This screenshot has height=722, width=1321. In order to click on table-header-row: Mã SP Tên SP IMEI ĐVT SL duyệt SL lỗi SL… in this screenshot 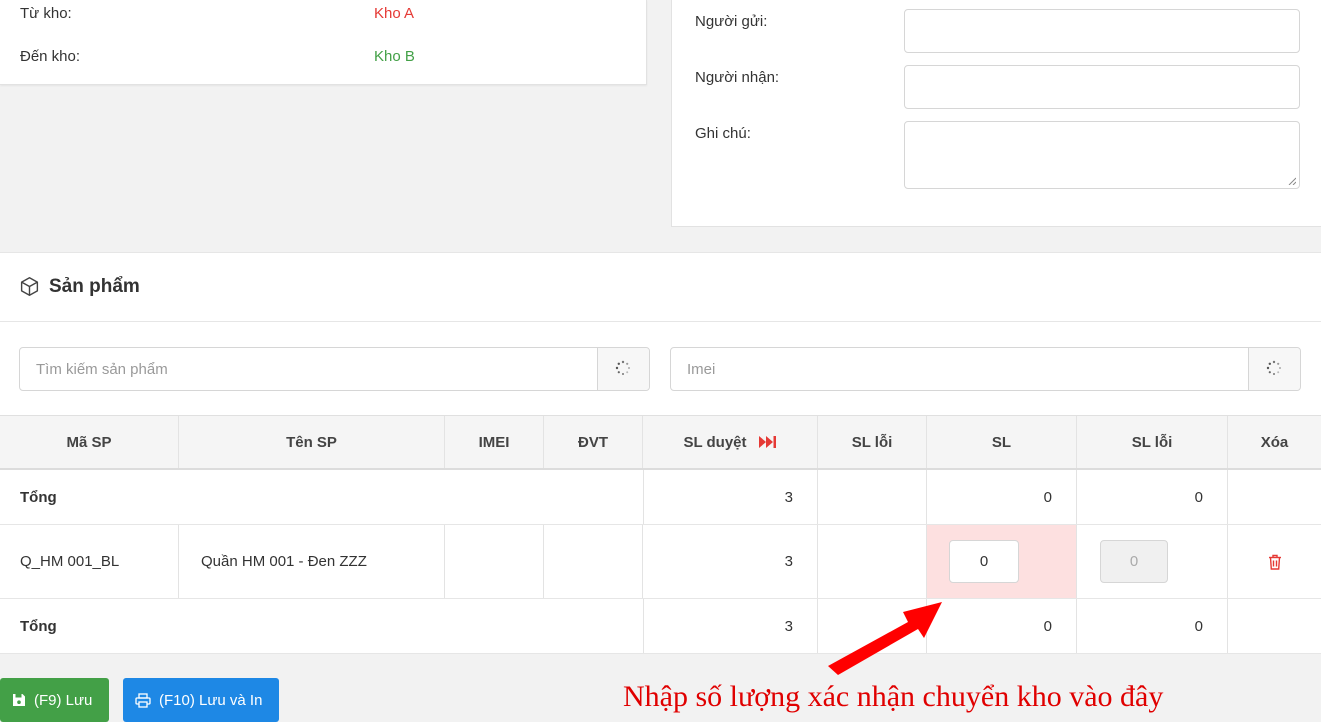, I will do `click(660, 442)`.